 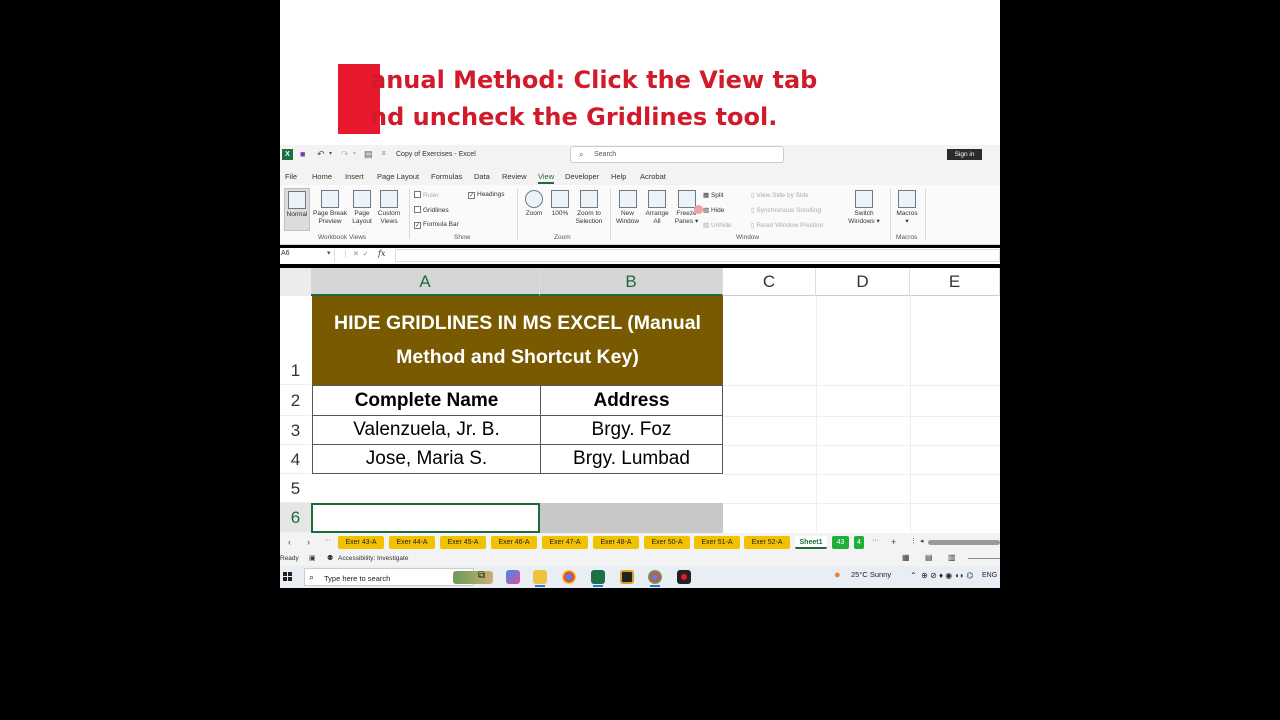 What do you see at coordinates (546, 178) in the screenshot?
I see `tab-view: View` at bounding box center [546, 178].